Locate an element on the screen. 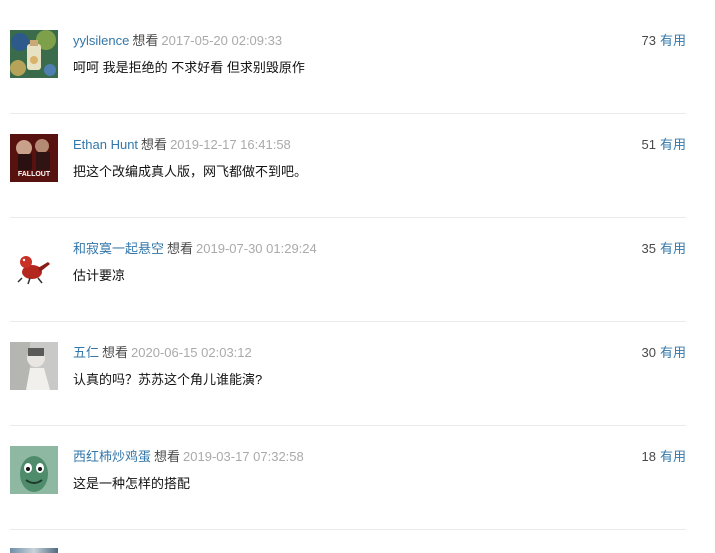  comment-meta: yylsilence 想看 2017-05-20 02:09:33 is located at coordinates (177, 41).